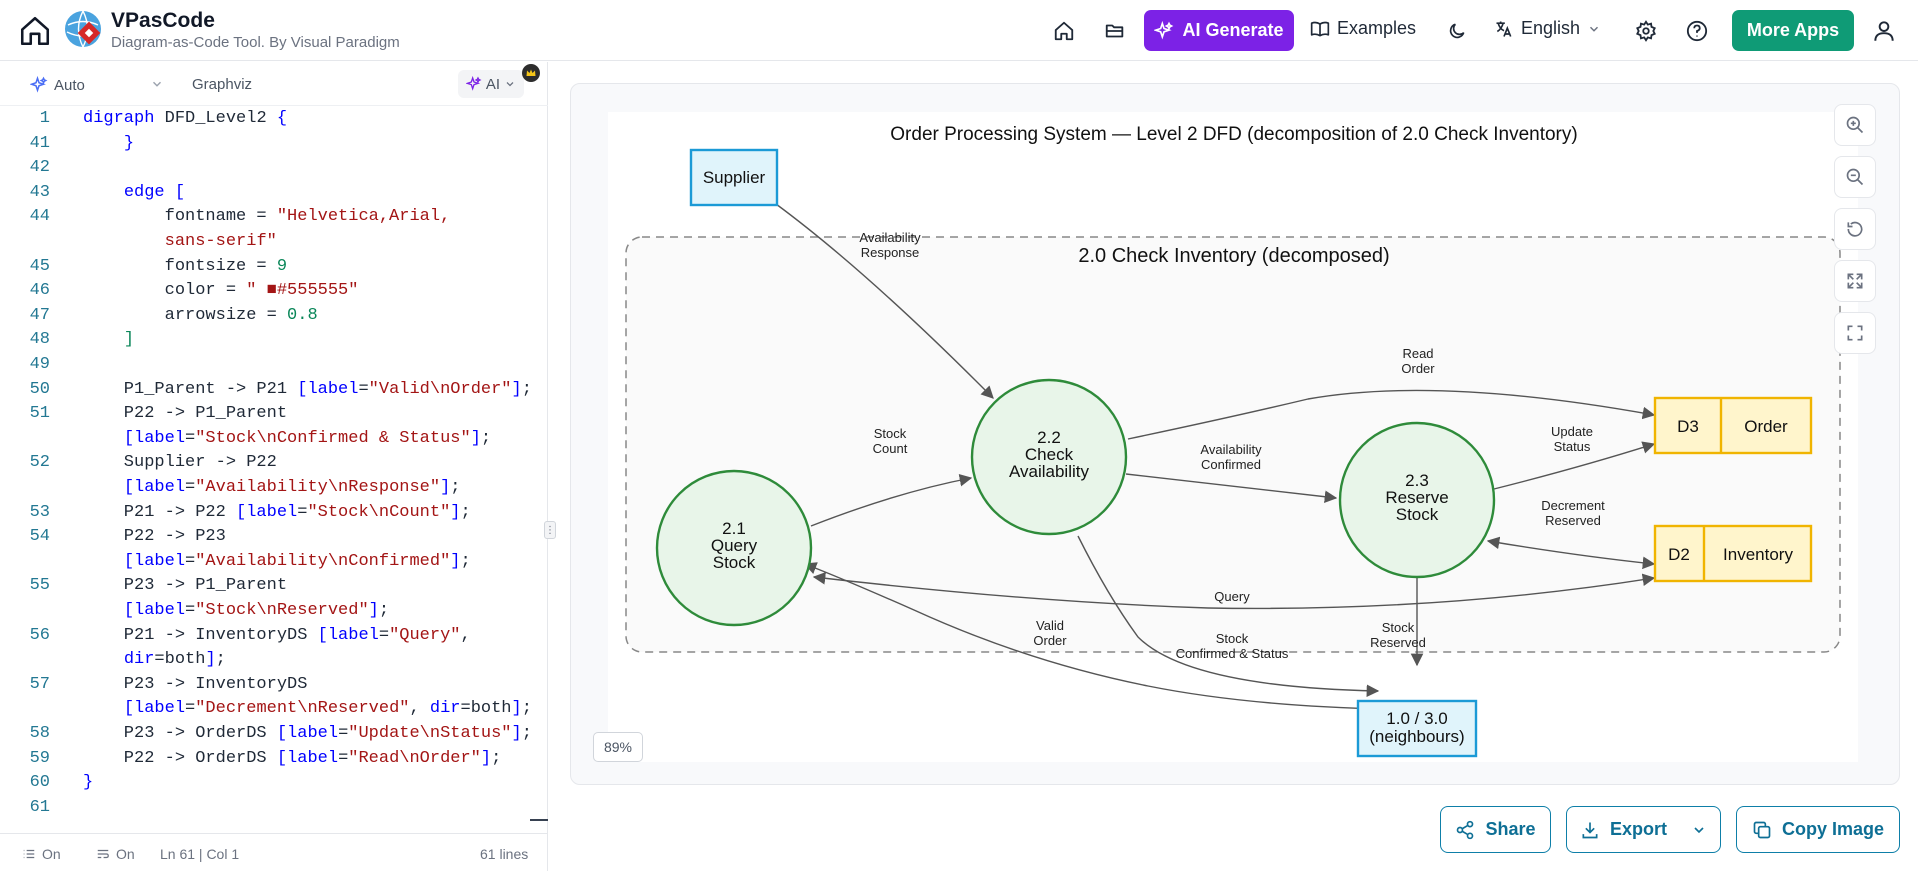  I want to click on reset-view-button, so click(1855, 229).